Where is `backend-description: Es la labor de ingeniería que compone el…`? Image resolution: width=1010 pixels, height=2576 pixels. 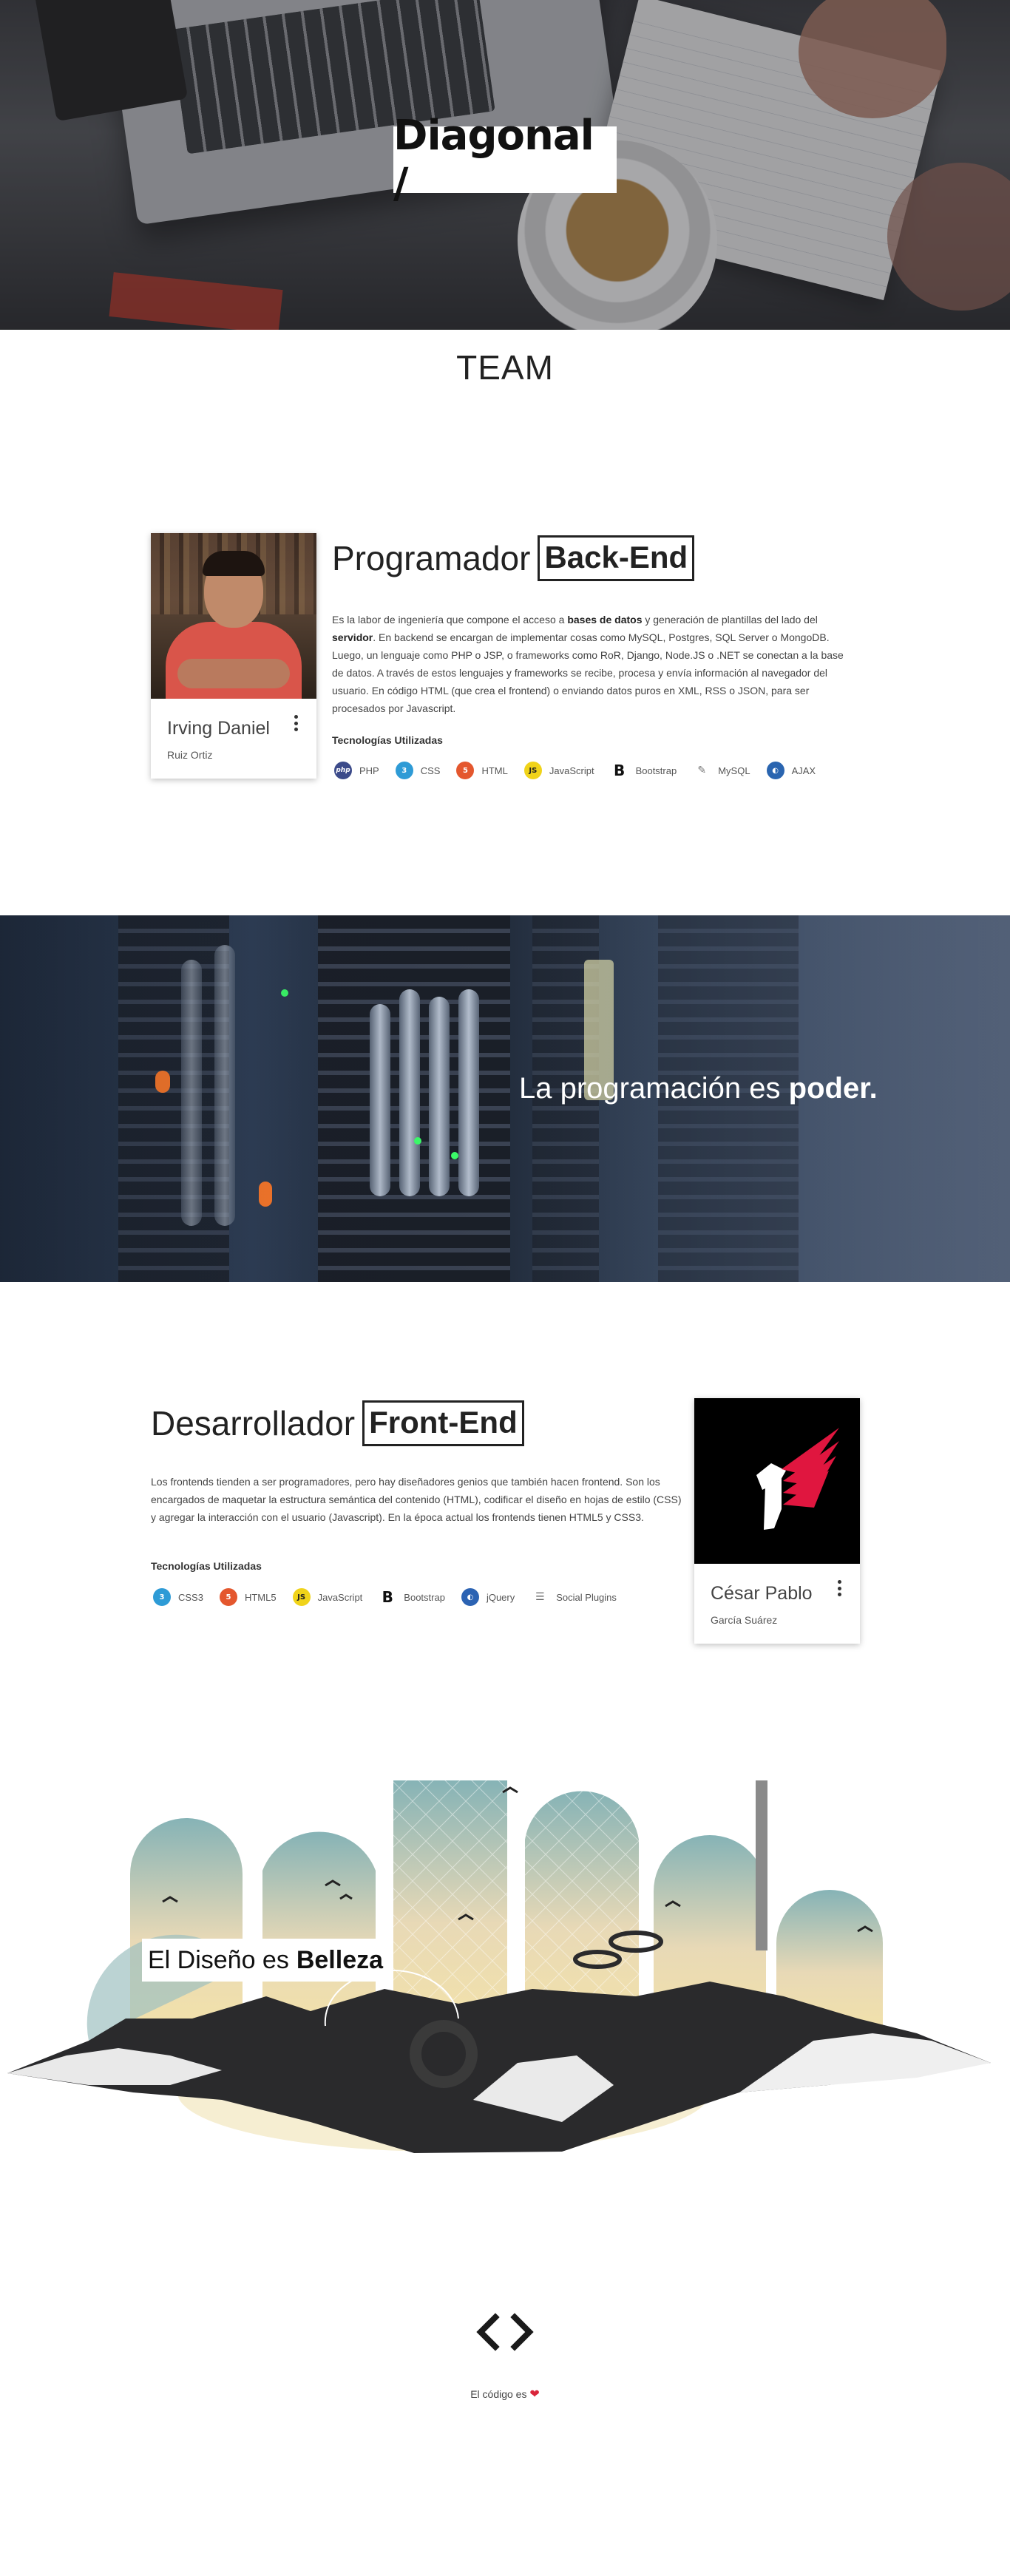 backend-description: Es la labor de ingeniería que compone el… is located at coordinates (588, 664).